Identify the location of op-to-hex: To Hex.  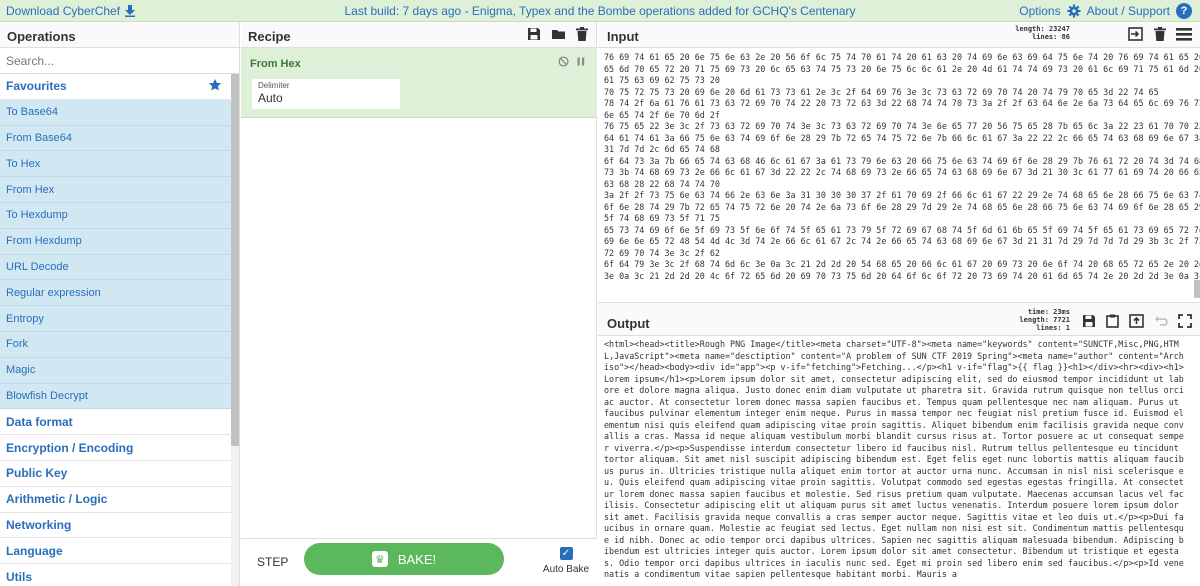
(116, 164).